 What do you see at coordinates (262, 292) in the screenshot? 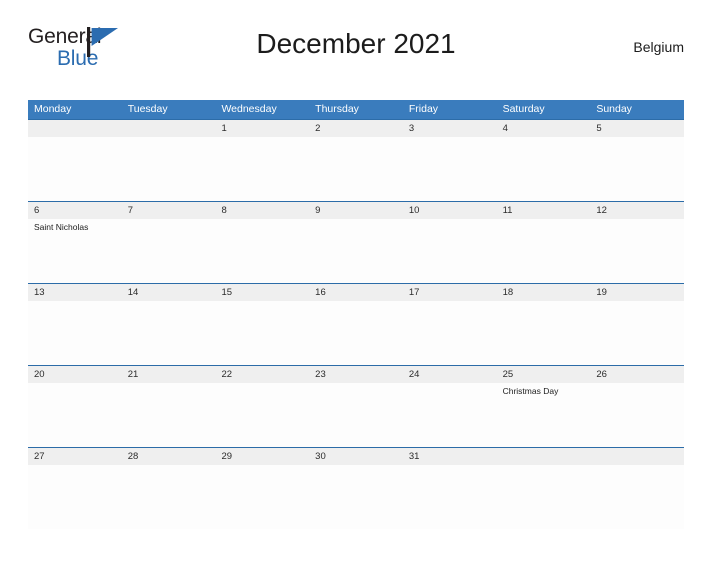
I see `day-number: 15` at bounding box center [262, 292].